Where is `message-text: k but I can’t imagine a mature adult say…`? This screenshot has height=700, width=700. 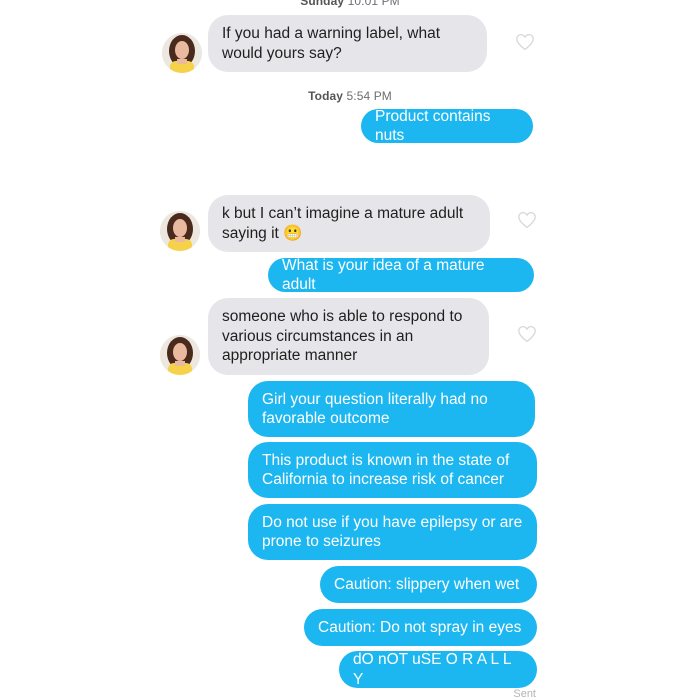 message-text: k but I can’t imagine a mature adult say… is located at coordinates (349, 223).